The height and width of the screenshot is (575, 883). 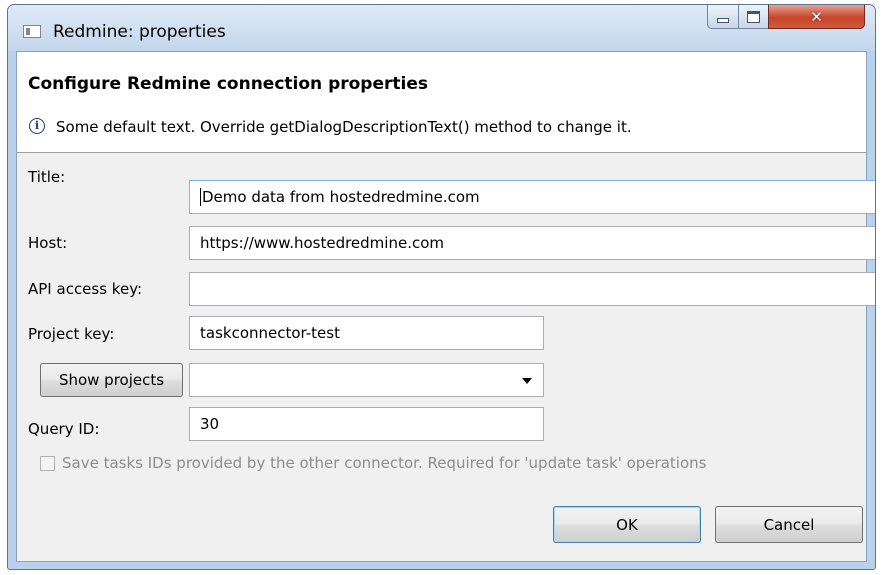 What do you see at coordinates (341, 197) in the screenshot?
I see `title-field-value: Demo data from hostedredmine.com` at bounding box center [341, 197].